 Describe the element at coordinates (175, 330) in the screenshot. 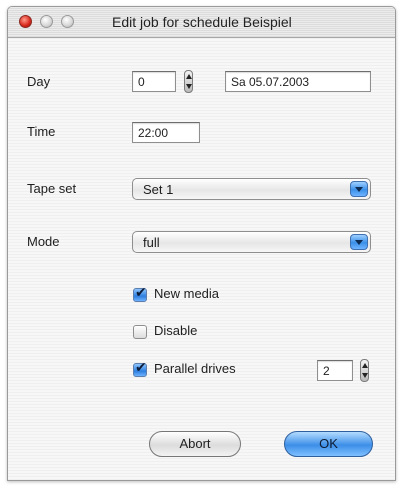

I see `disable-label: Disable` at that location.